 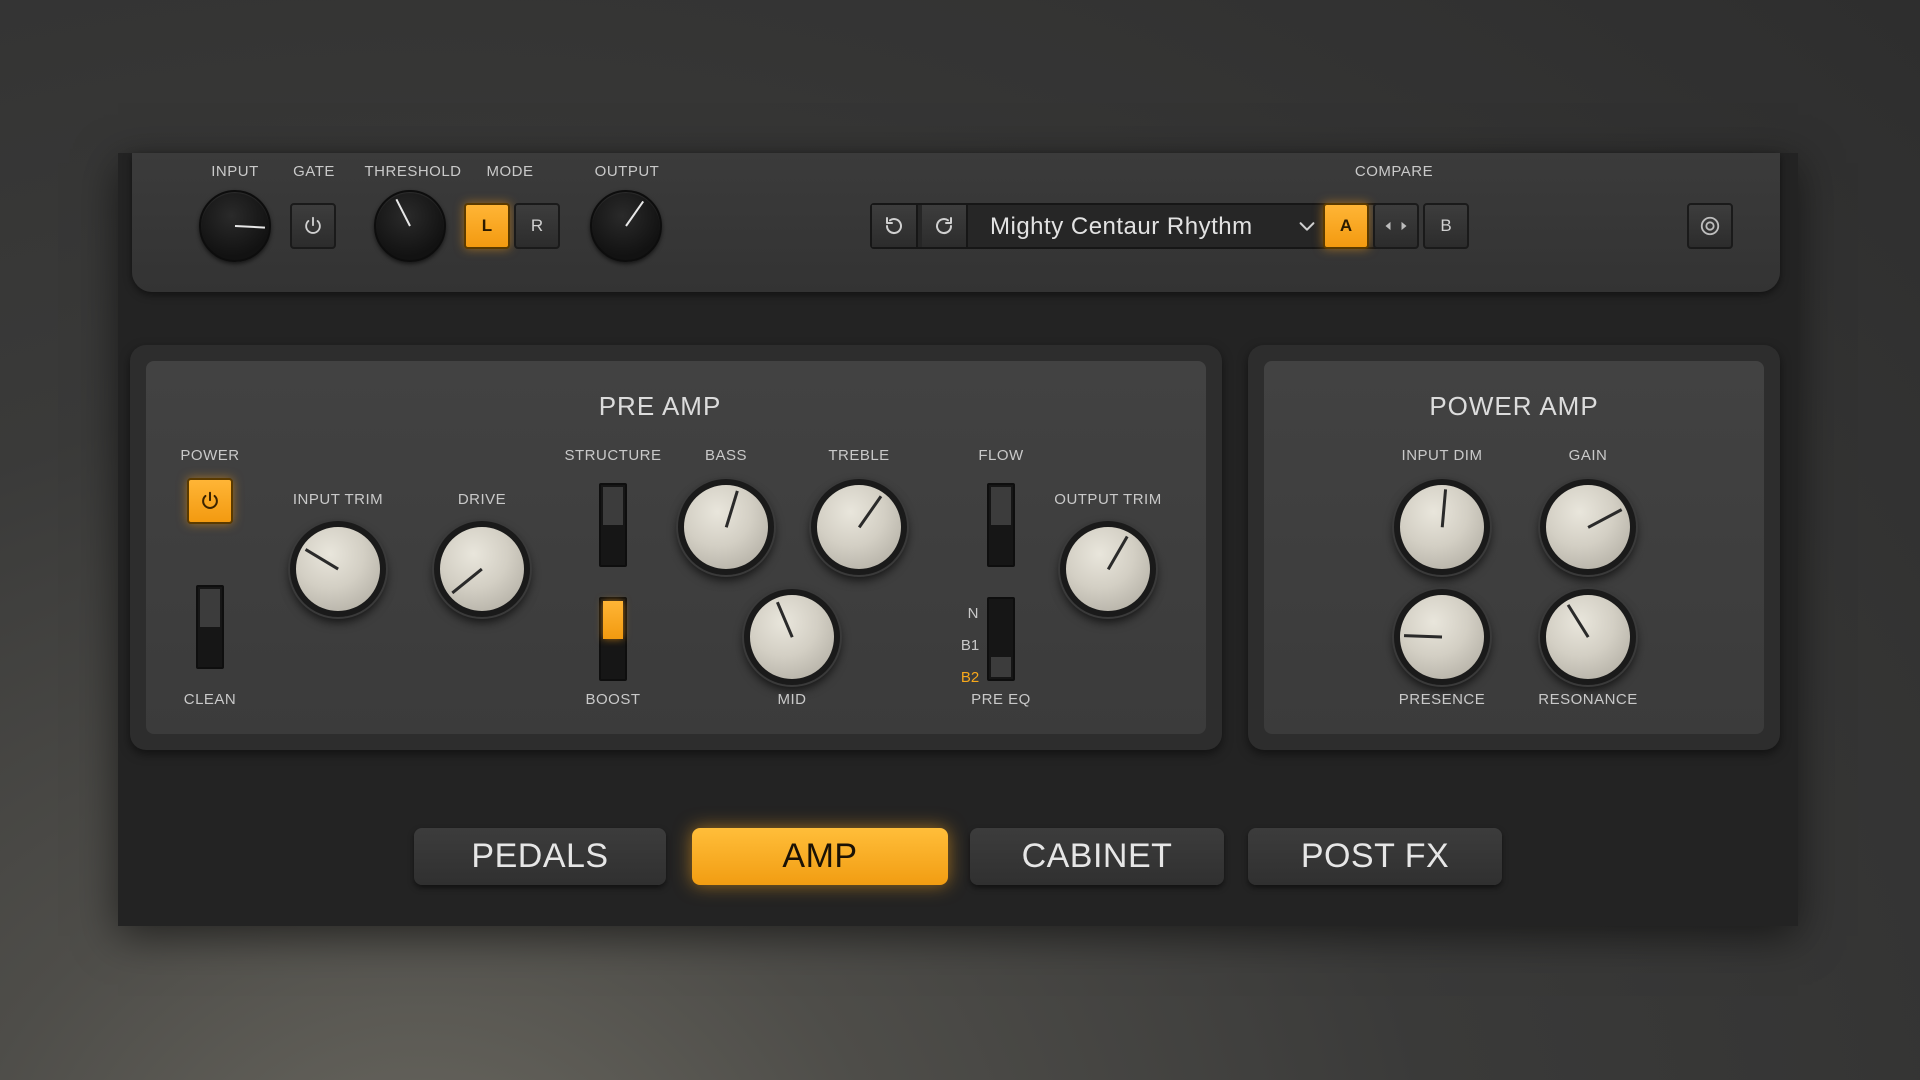 What do you see at coordinates (338, 499) in the screenshot?
I see `input-trim-label: INPUT TRIM` at bounding box center [338, 499].